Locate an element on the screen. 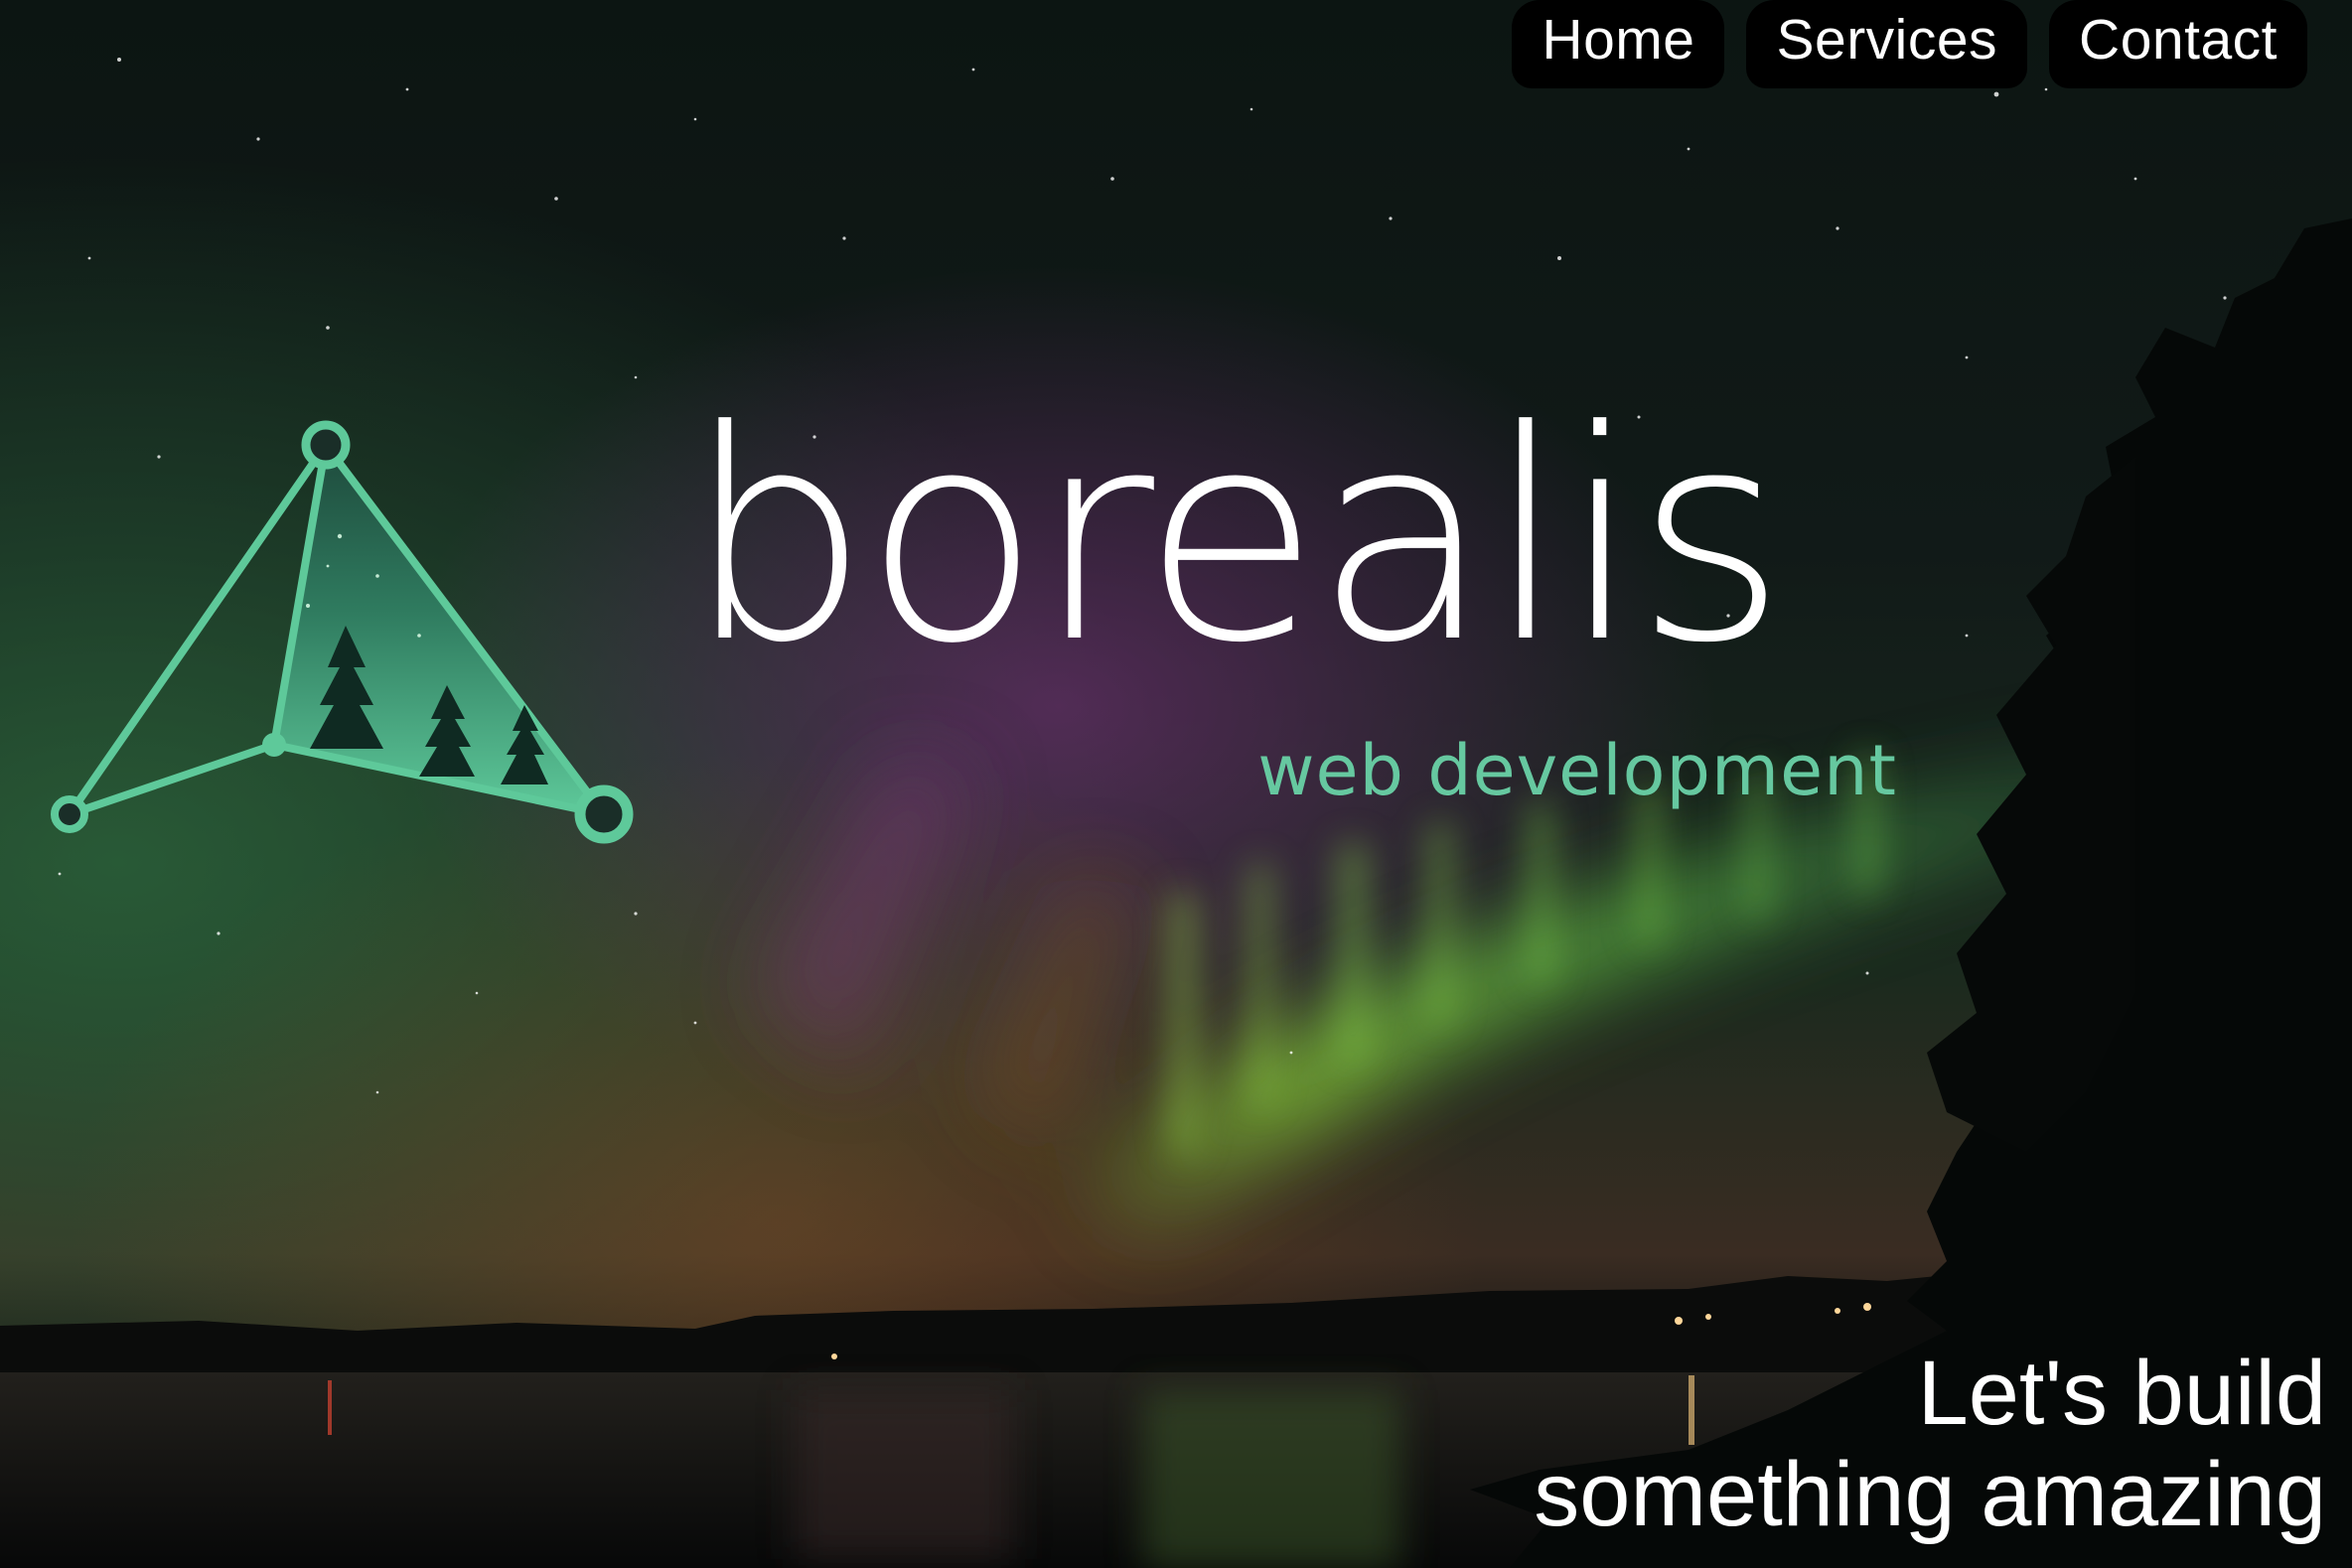 This screenshot has height=1568, width=2352. brand-name: borealis is located at coordinates (1236, 537).